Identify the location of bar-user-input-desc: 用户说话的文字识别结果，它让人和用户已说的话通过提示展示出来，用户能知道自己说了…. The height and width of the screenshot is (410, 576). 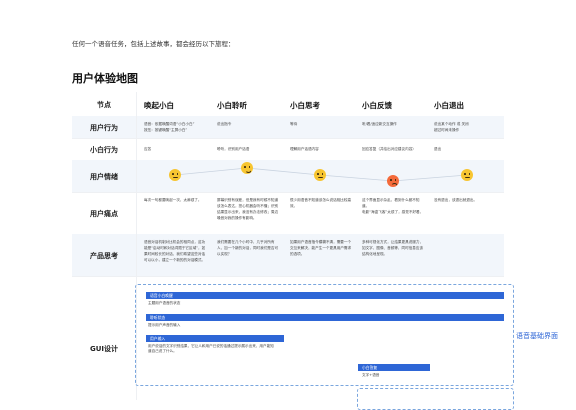
(211, 348).